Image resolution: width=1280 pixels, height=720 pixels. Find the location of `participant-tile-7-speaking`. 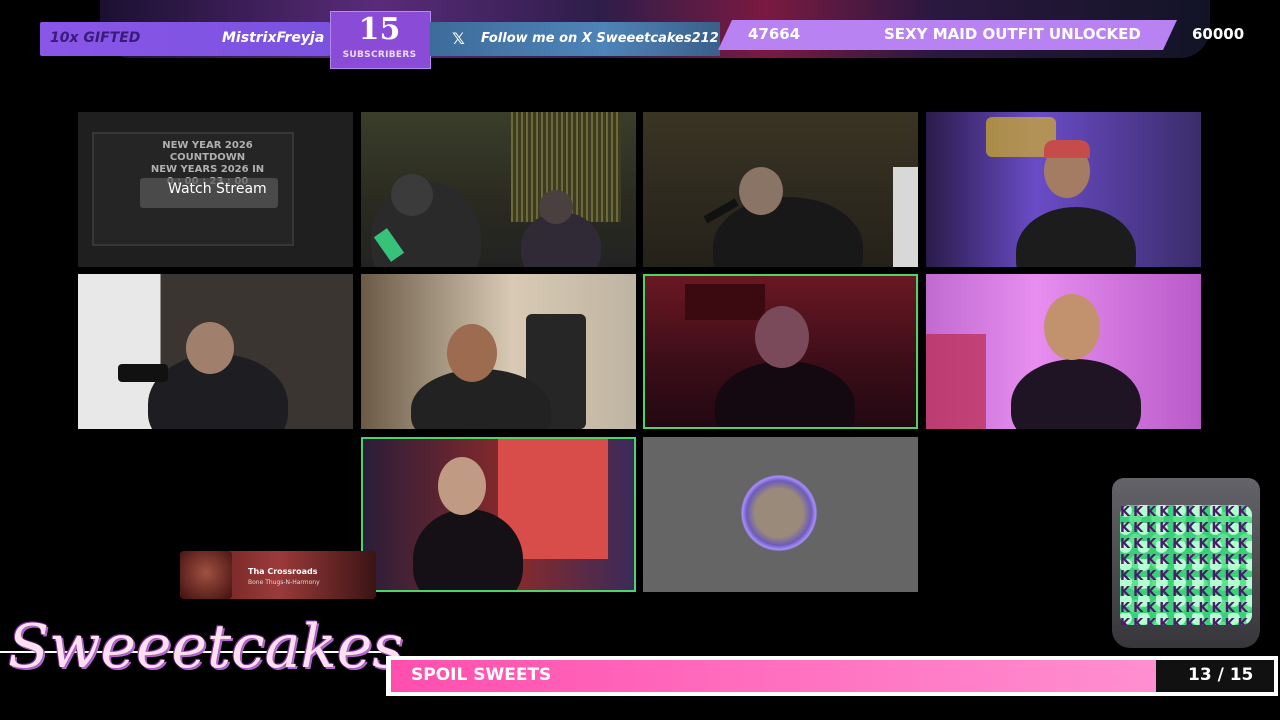

participant-tile-7-speaking is located at coordinates (780, 351).